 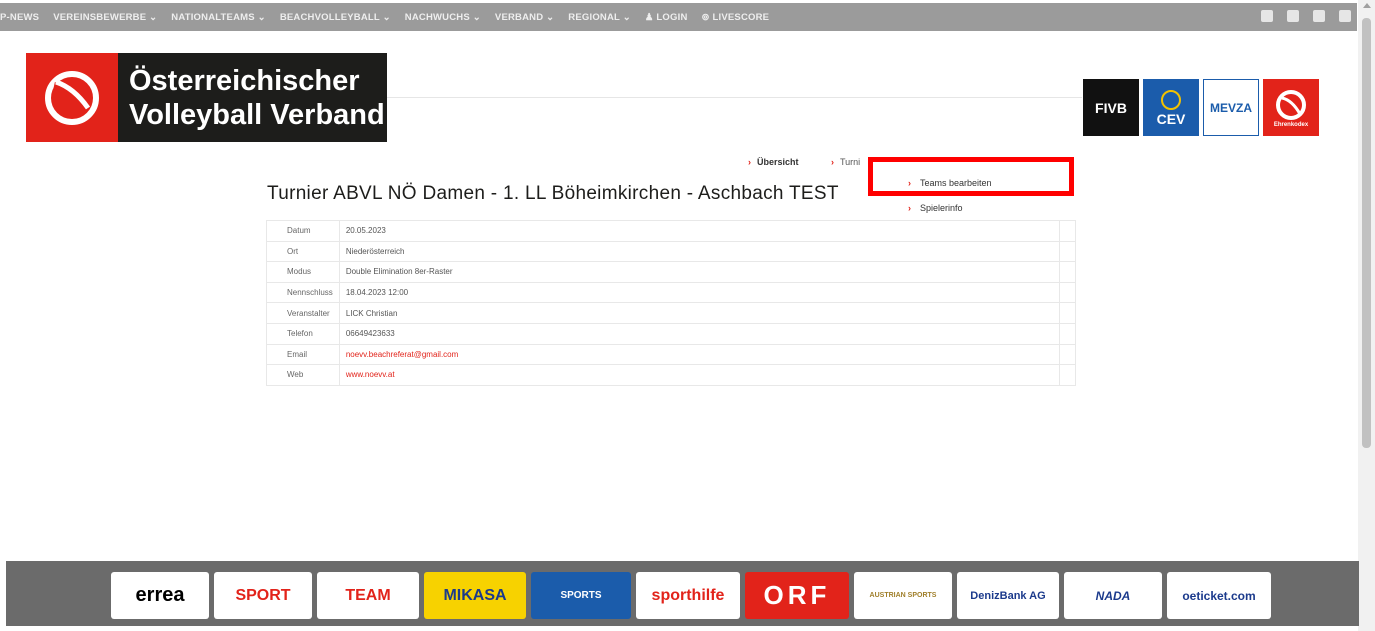 What do you see at coordinates (699, 354) in the screenshot?
I see `email-link: noevv.beachreferat@gmail.com` at bounding box center [699, 354].